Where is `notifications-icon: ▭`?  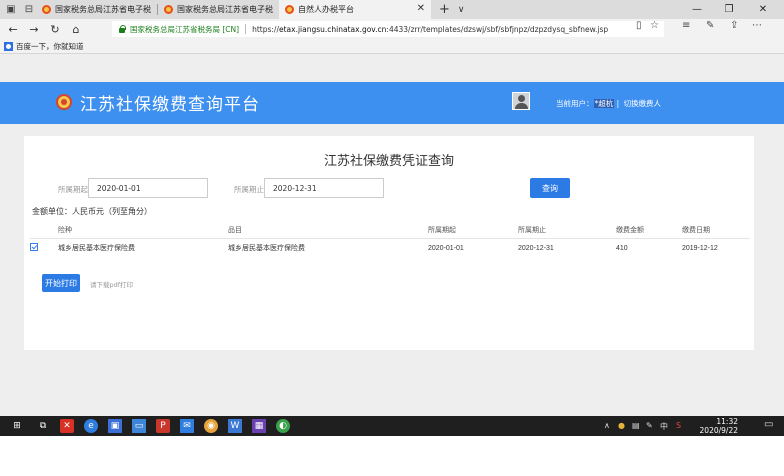 notifications-icon: ▭ is located at coordinates (768, 424).